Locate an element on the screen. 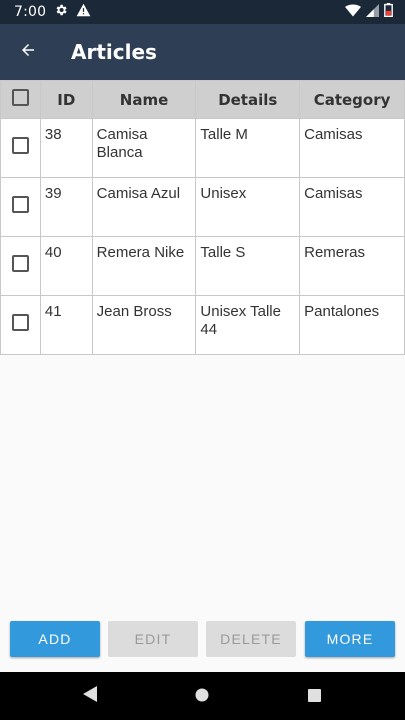 The width and height of the screenshot is (405, 720). table-header-row: ID Name Details Category is located at coordinates (202, 99).